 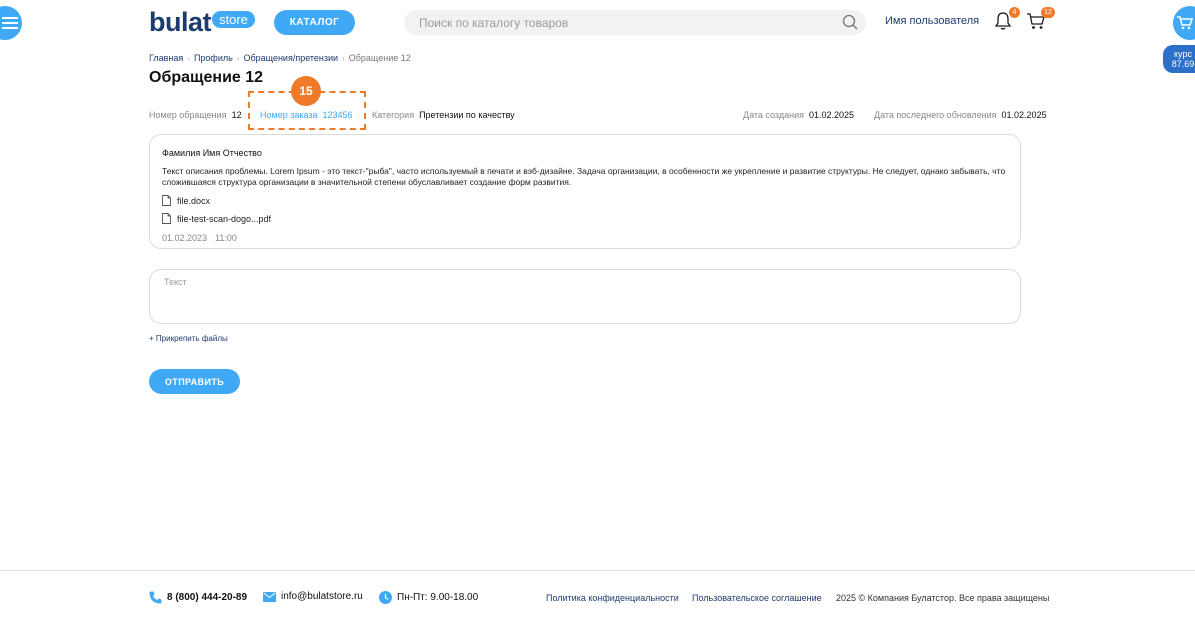 I want to click on search-input, so click(x=614, y=22).